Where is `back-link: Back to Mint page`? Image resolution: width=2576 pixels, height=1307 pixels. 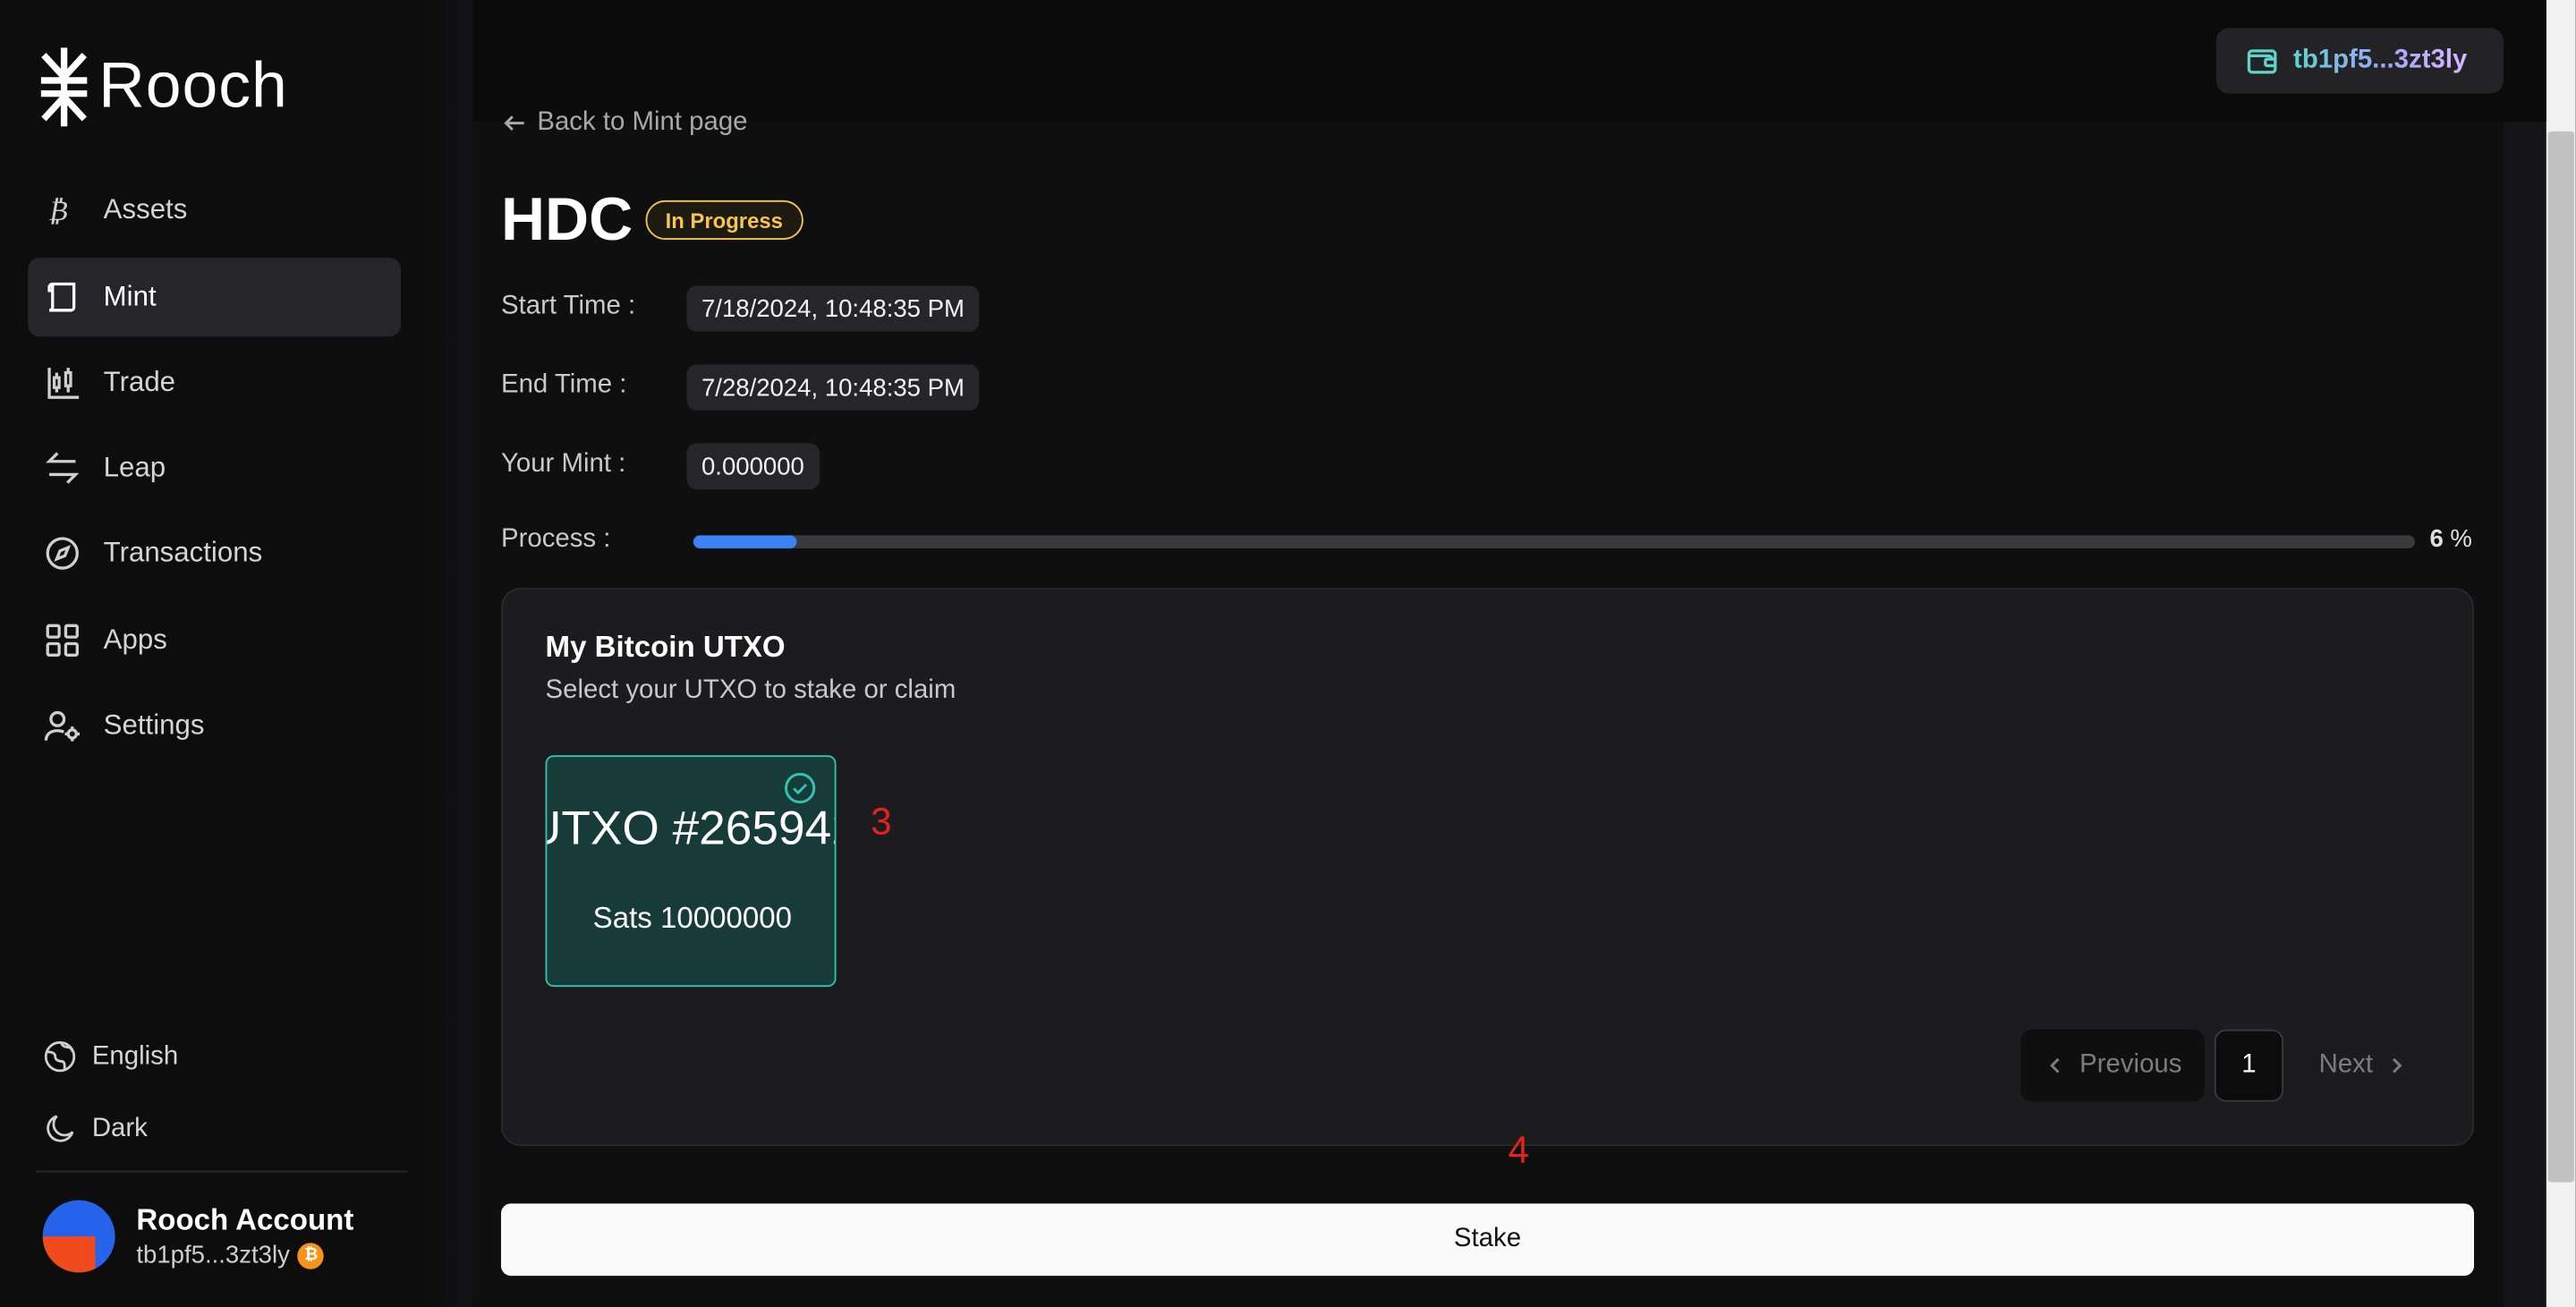 back-link: Back to Mint page is located at coordinates (624, 123).